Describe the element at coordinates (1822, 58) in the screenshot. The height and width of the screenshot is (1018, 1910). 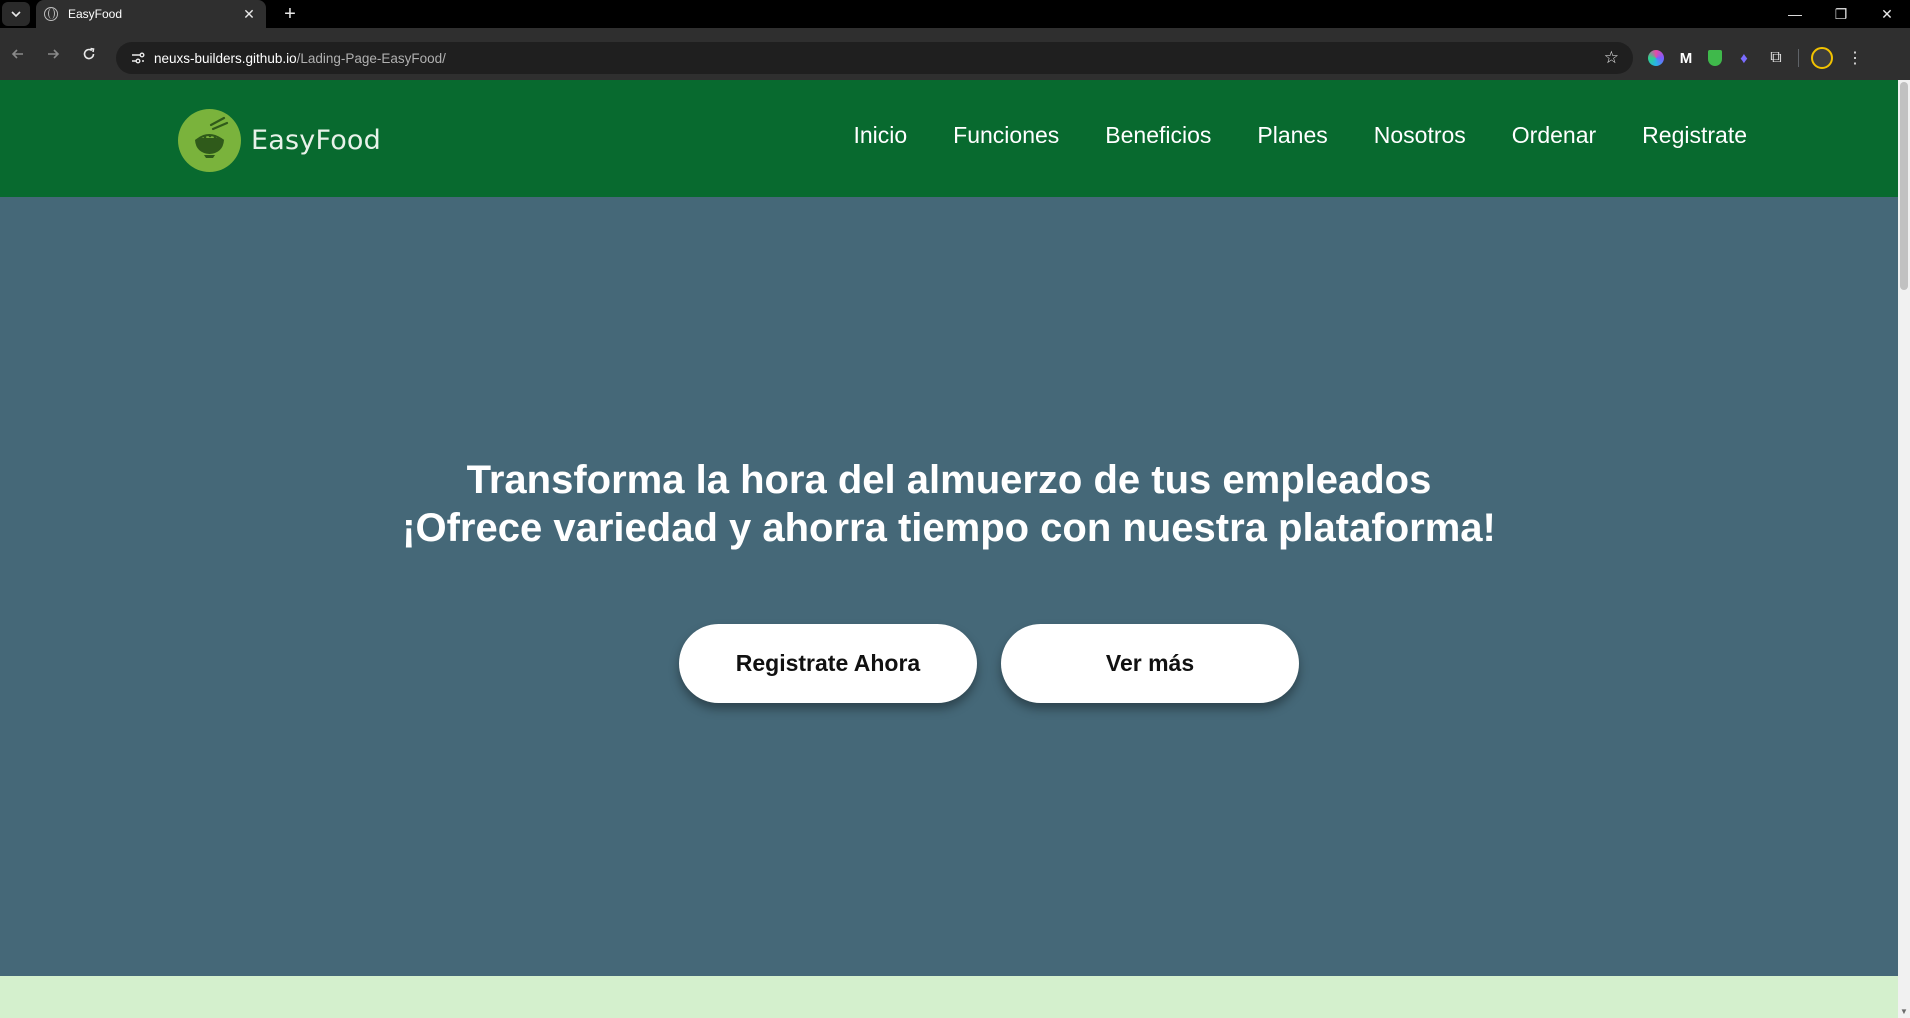
I see `profile-avatar` at that location.